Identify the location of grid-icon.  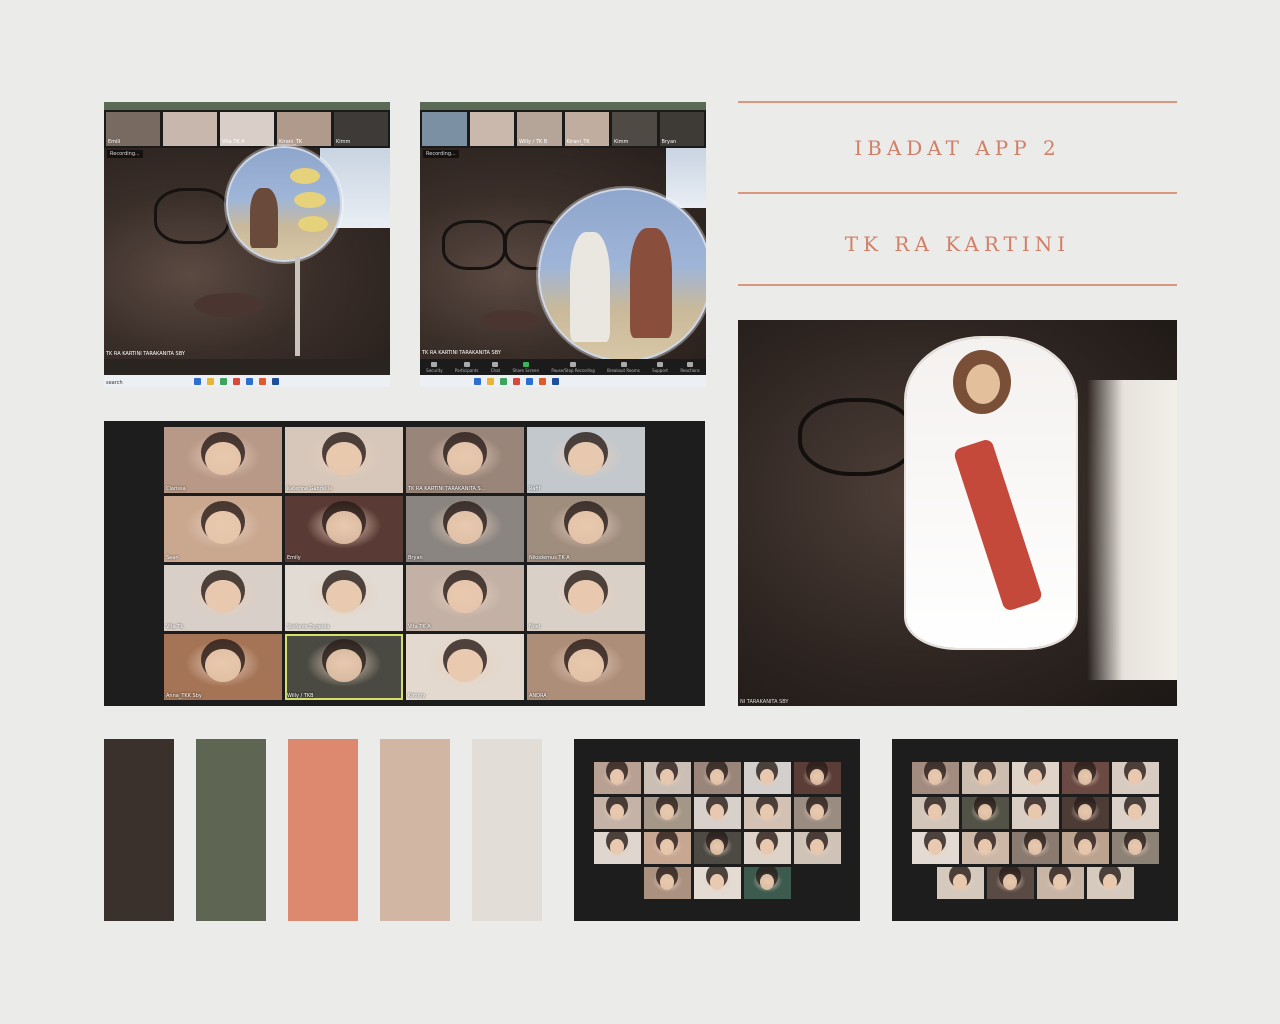
(623, 364).